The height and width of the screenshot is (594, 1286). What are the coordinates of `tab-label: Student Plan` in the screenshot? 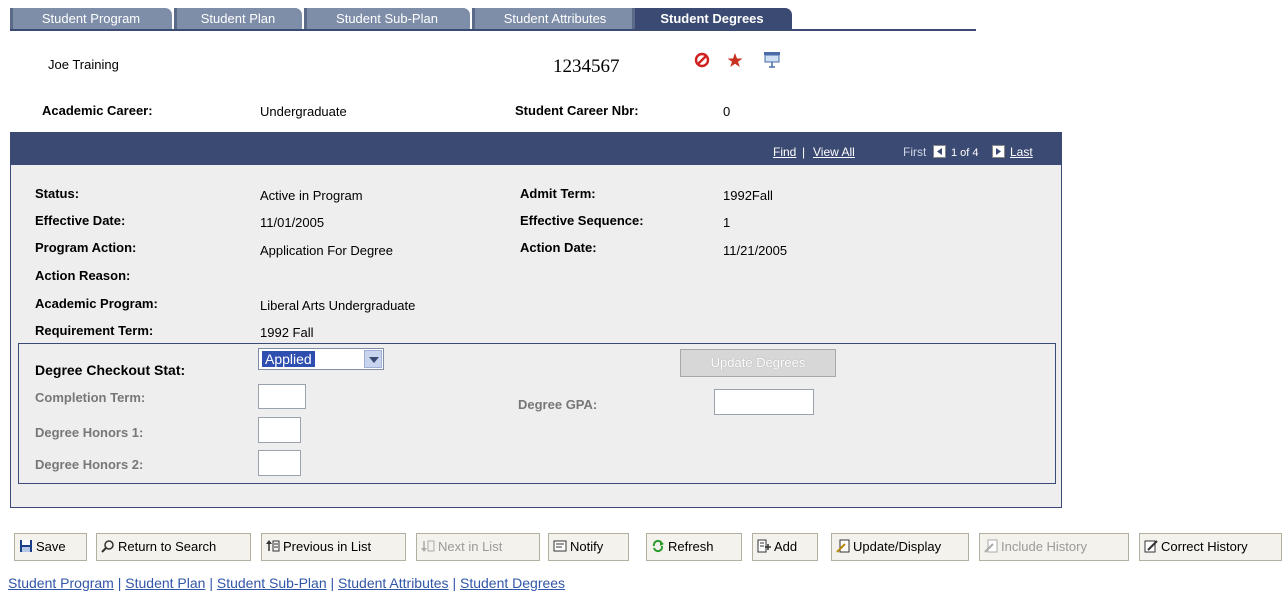 It's located at (238, 18).